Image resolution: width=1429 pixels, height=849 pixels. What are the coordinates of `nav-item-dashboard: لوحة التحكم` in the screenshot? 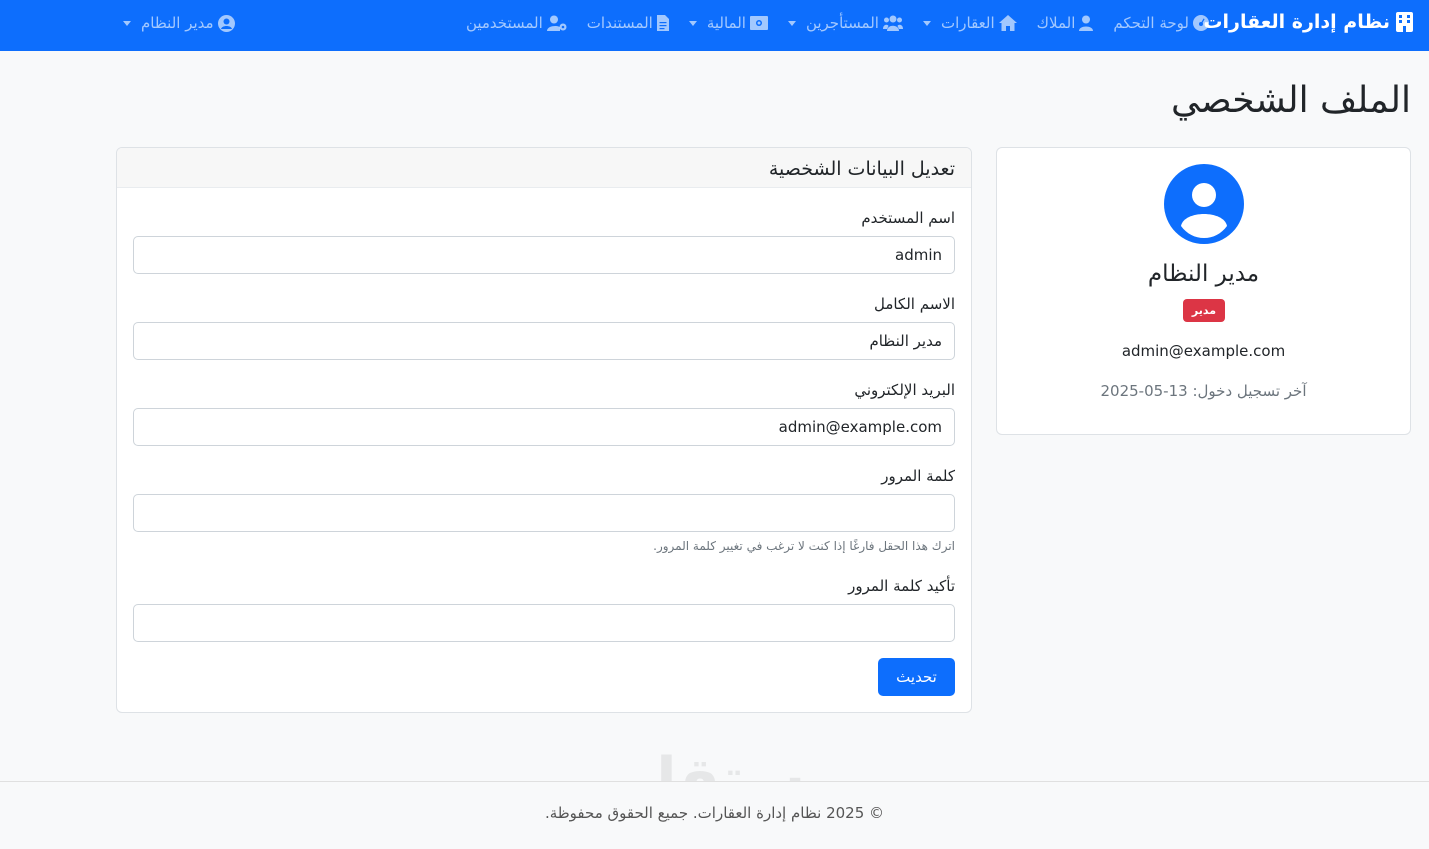 It's located at (1161, 23).